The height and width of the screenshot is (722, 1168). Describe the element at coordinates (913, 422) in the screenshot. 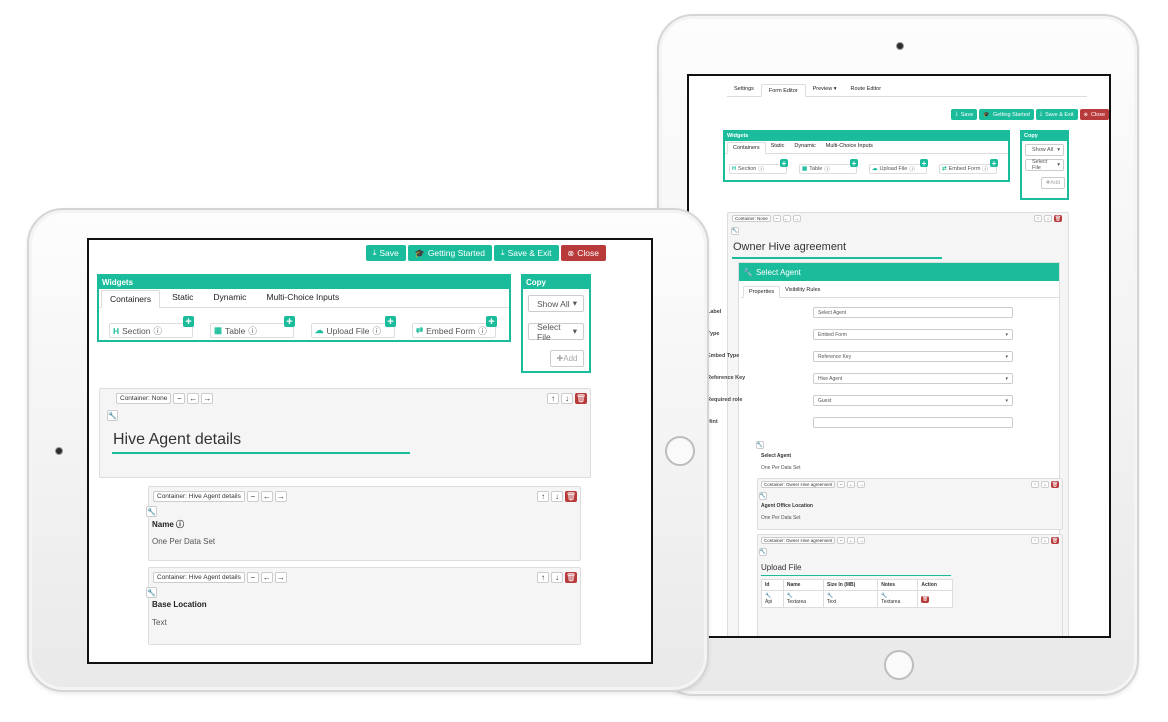

I see `hint-input` at that location.